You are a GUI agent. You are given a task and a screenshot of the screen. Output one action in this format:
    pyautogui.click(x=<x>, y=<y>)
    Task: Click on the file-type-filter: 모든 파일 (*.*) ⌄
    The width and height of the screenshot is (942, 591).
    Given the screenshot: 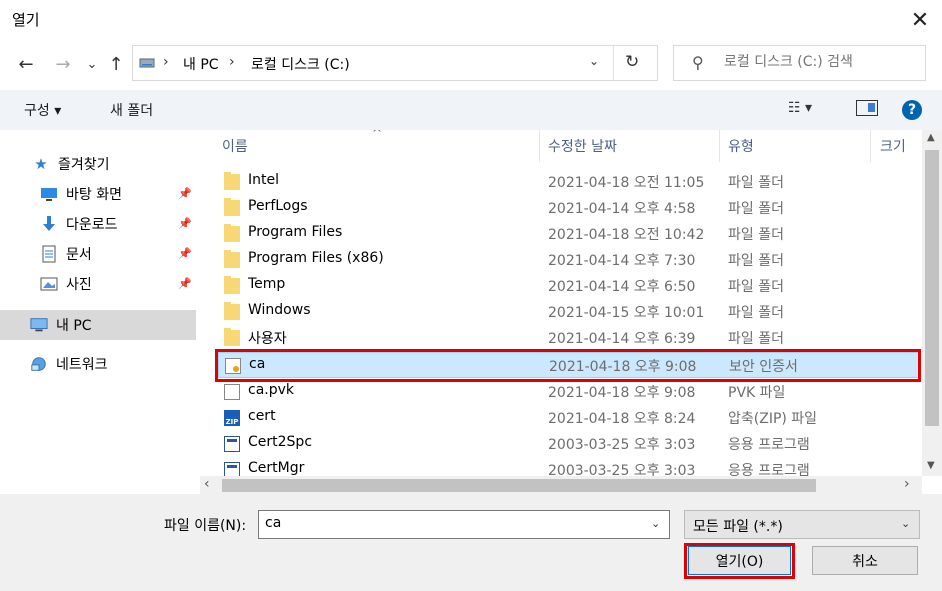 What is the action you would take?
    pyautogui.click(x=802, y=524)
    